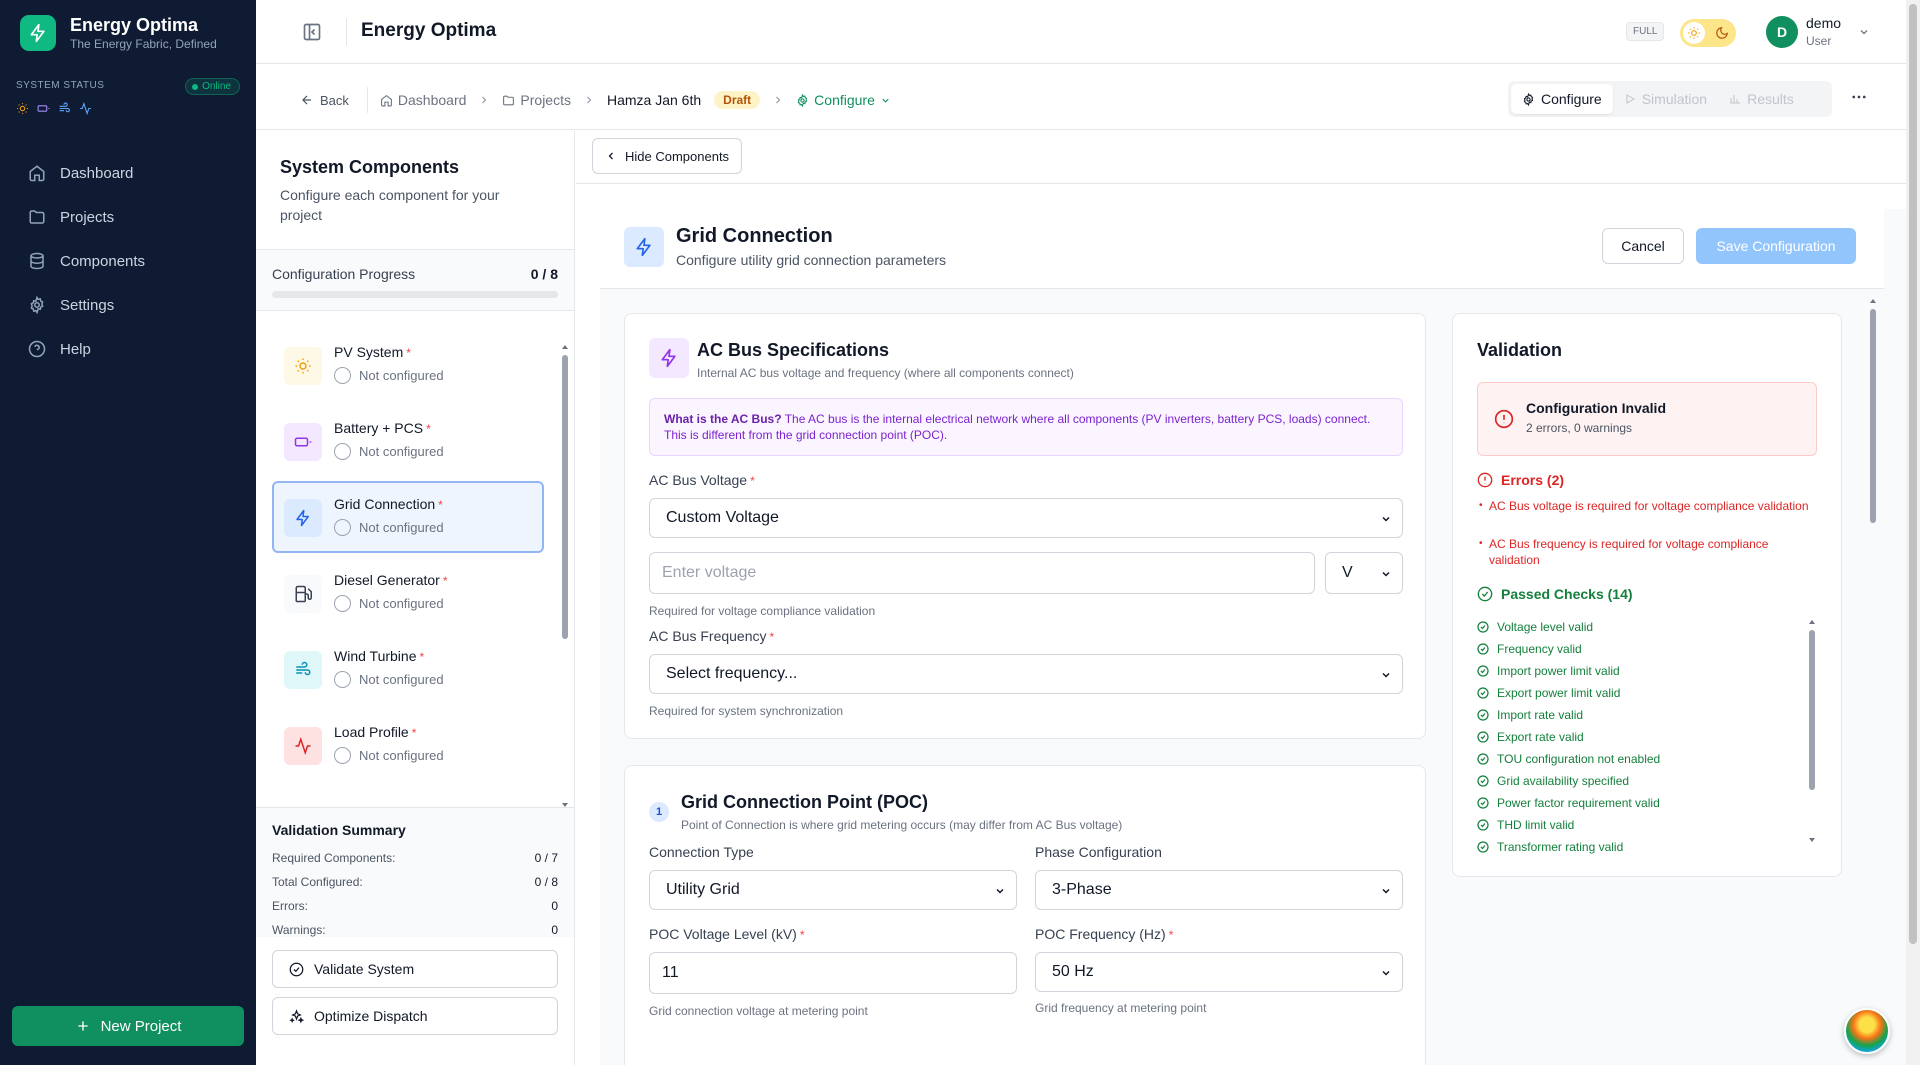 The height and width of the screenshot is (1065, 1920). Describe the element at coordinates (843, 100) in the screenshot. I see `breadcrumb-configure: Configure` at that location.